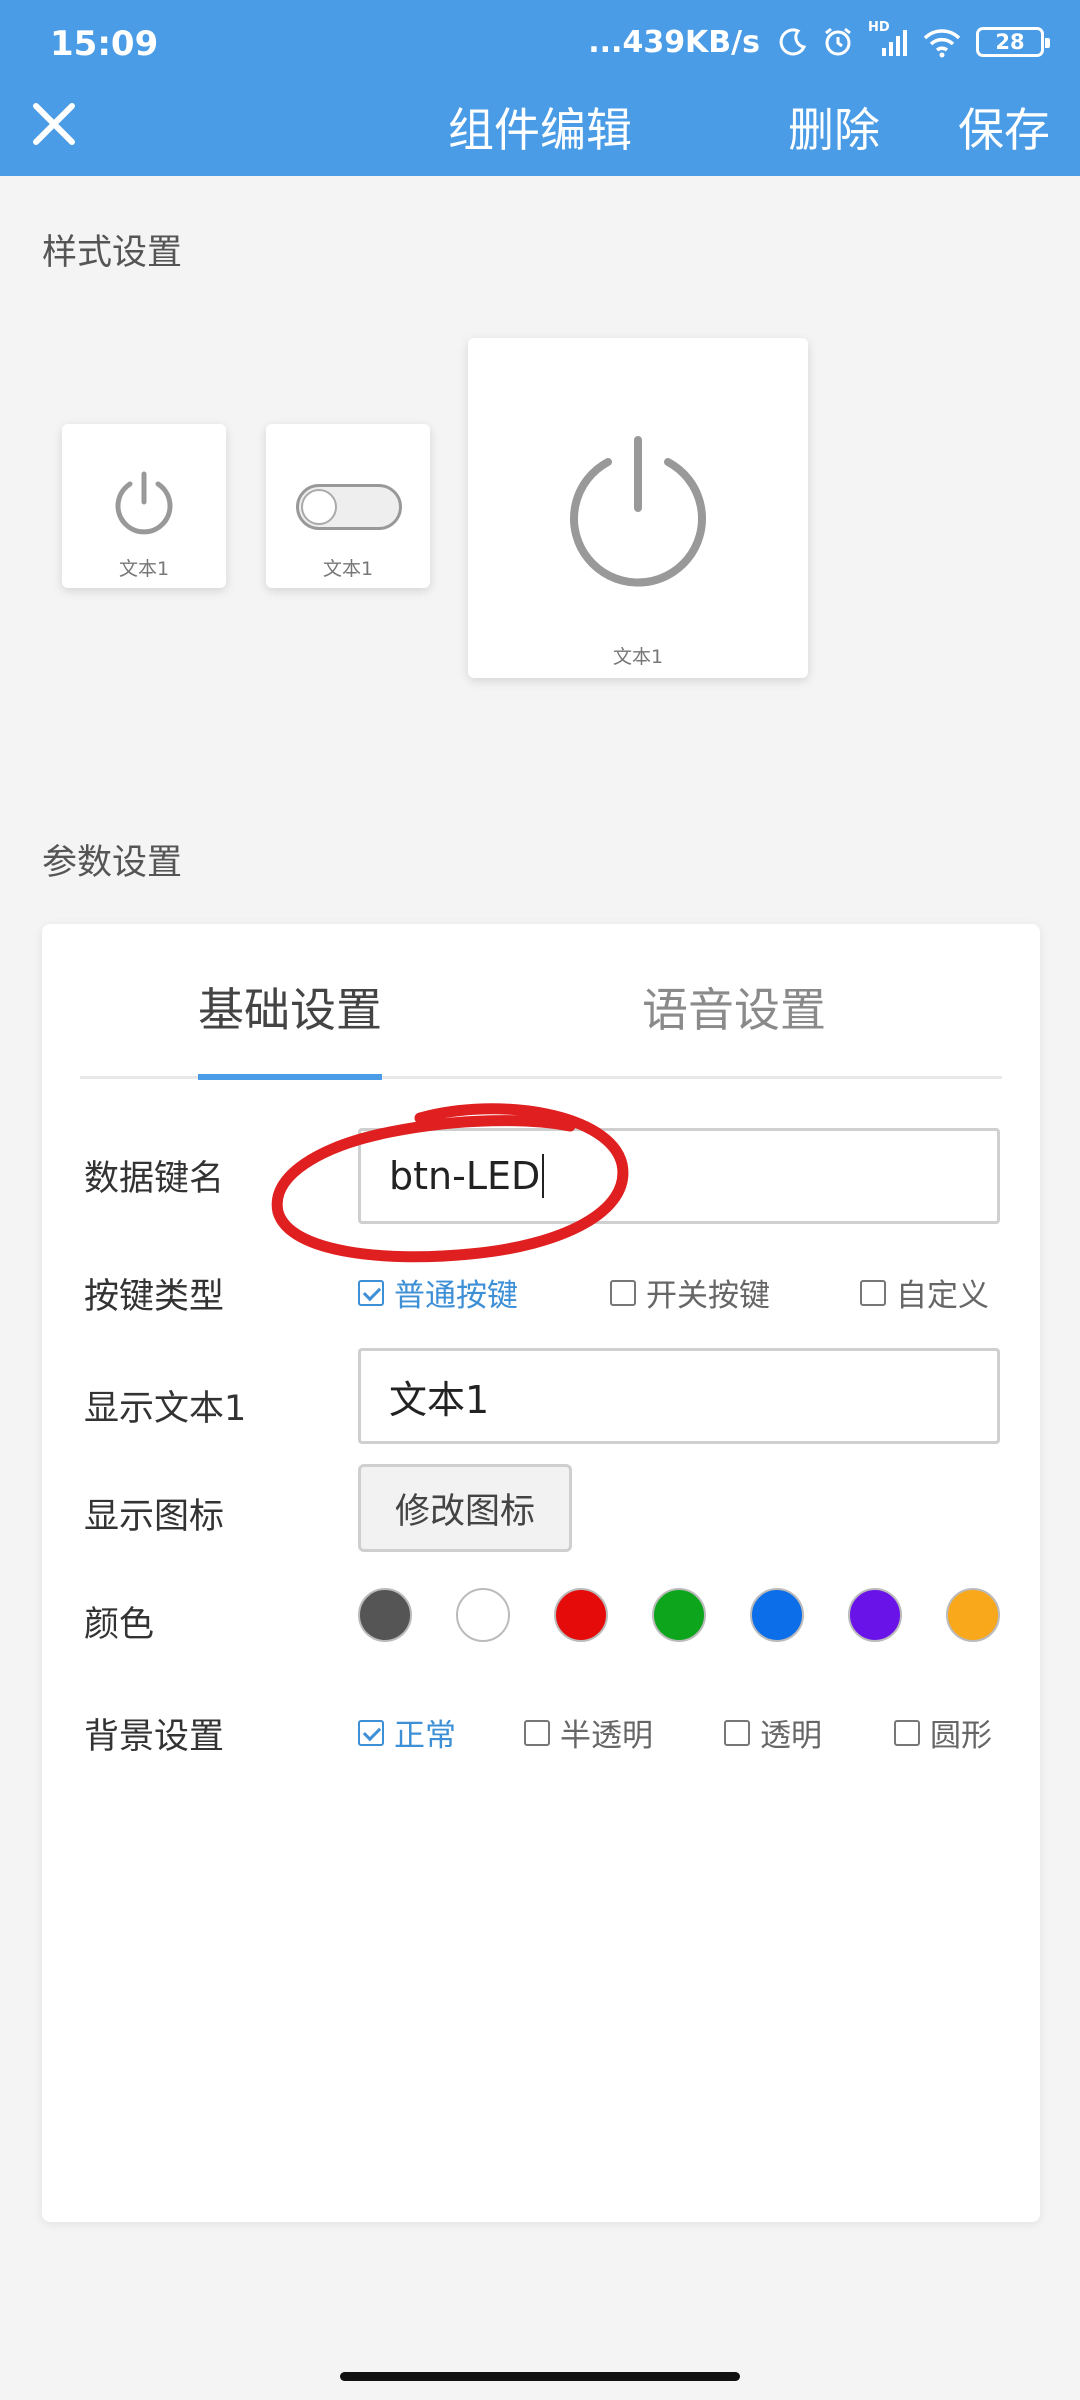  What do you see at coordinates (112, 253) in the screenshot?
I see `style-section-title: 样式设置` at bounding box center [112, 253].